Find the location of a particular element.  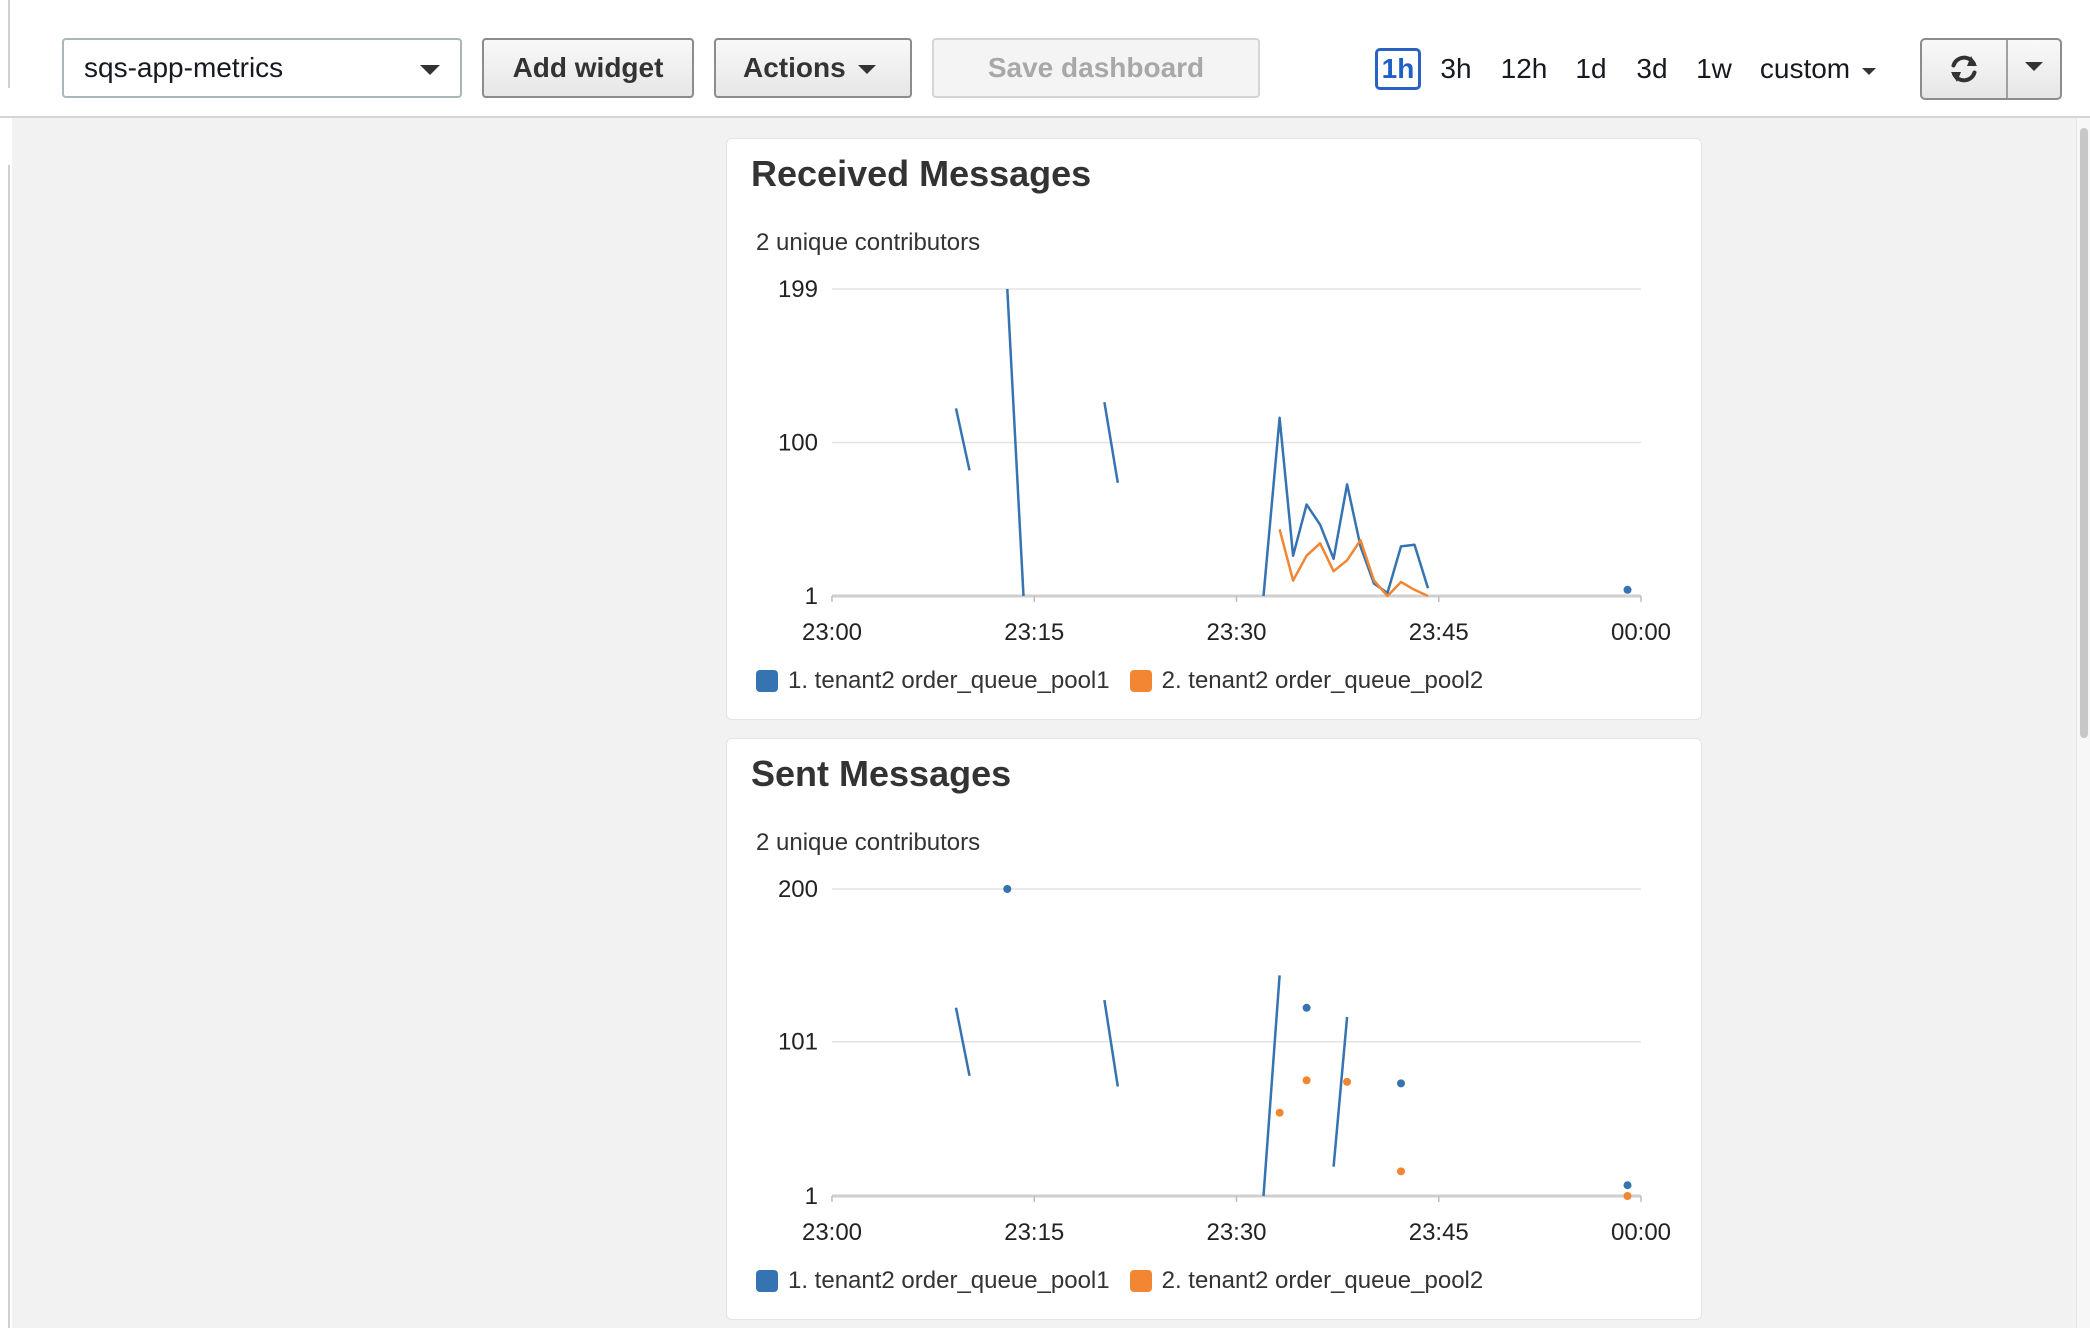

refresh-icon is located at coordinates (1964, 69).